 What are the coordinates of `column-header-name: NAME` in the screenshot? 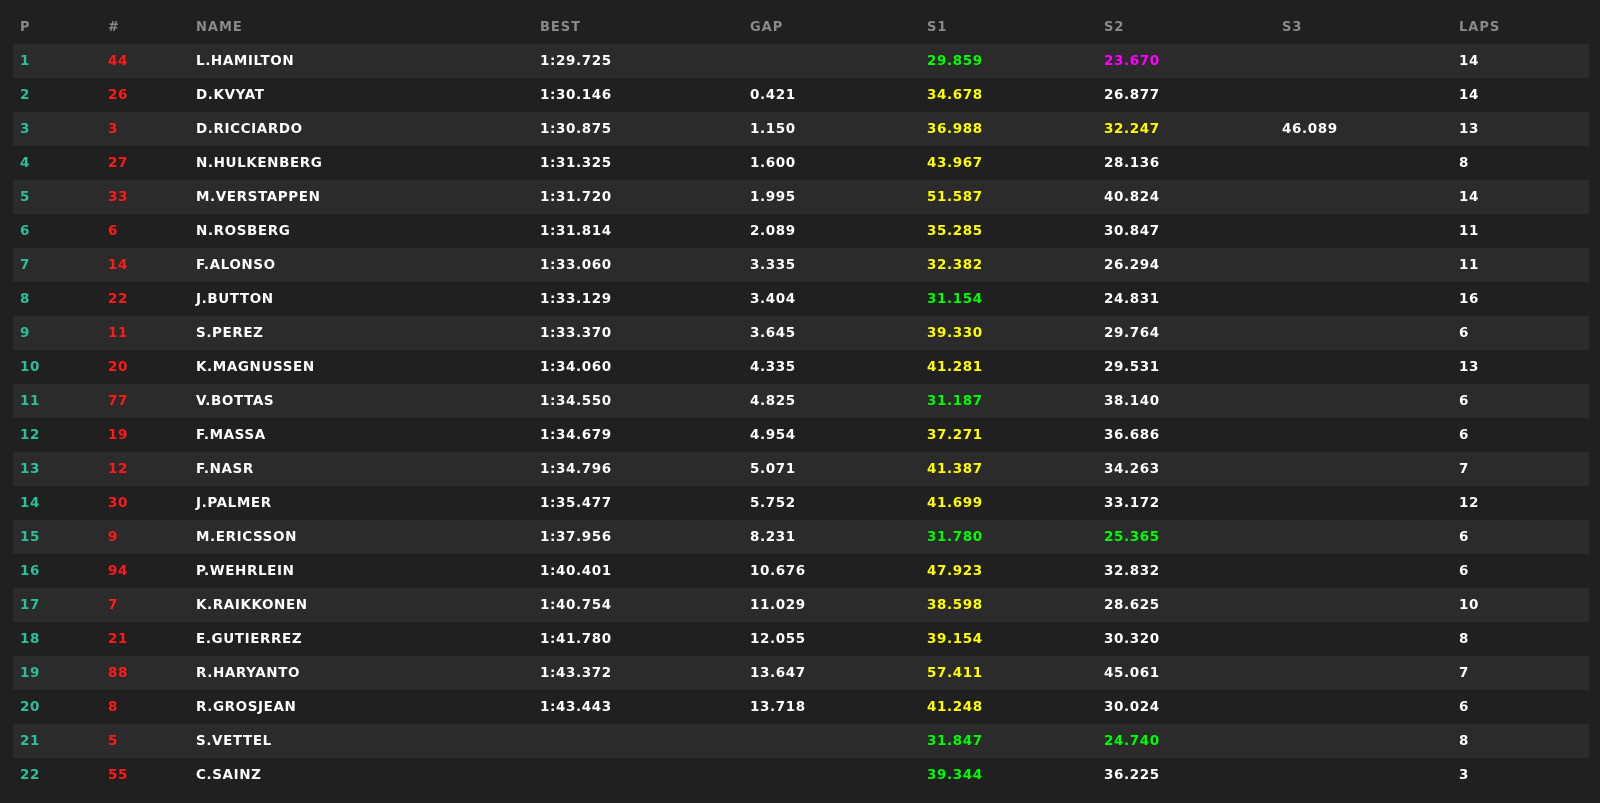 It's located at (219, 27).